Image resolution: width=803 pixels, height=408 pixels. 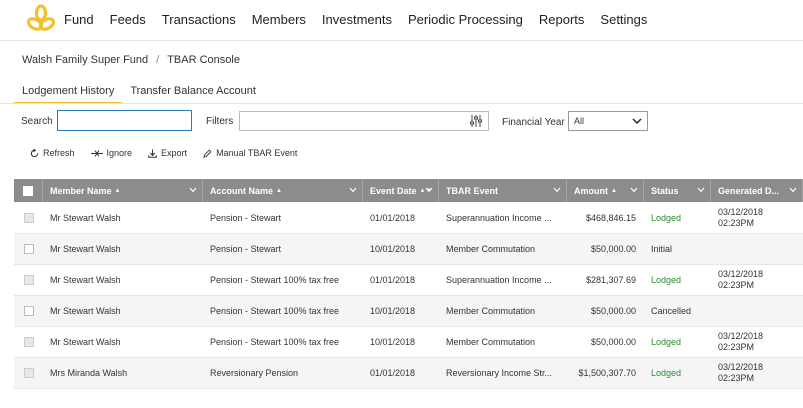 What do you see at coordinates (623, 19) in the screenshot?
I see `nav-item-settings: Settings` at bounding box center [623, 19].